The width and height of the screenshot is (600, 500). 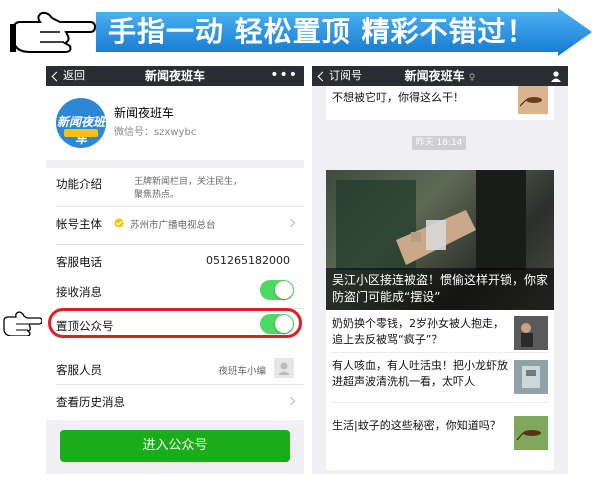 What do you see at coordinates (439, 143) in the screenshot?
I see `timestamp-badge: 昨天 18:14` at bounding box center [439, 143].